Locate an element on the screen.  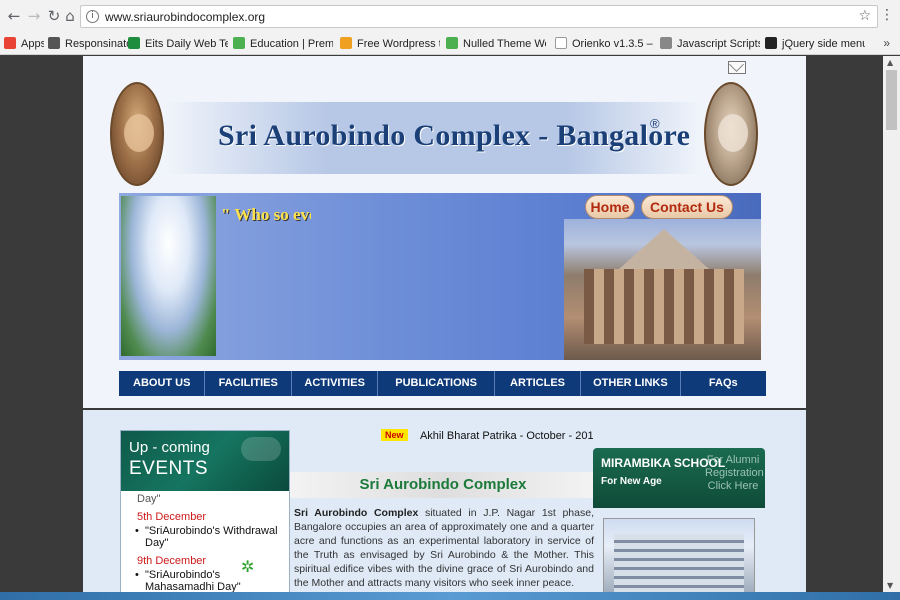
star-icon: ☆ is located at coordinates (864, 16).